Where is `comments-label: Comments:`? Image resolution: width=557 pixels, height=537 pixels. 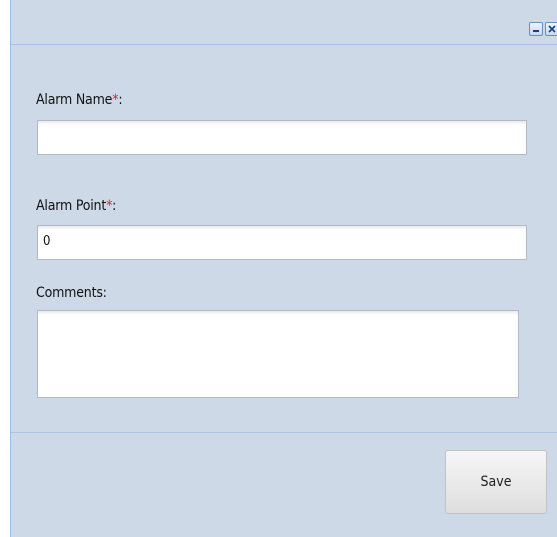 comments-label: Comments: is located at coordinates (71, 293).